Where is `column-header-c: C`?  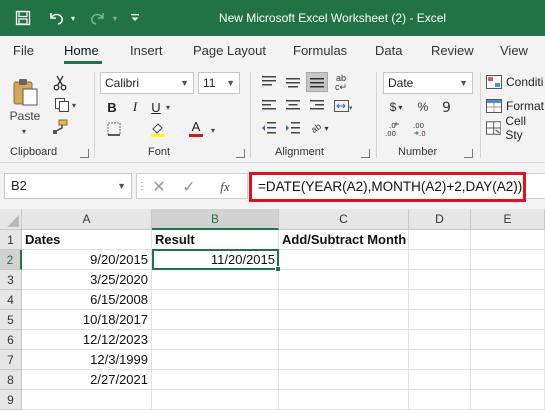 column-header-c: C is located at coordinates (344, 219).